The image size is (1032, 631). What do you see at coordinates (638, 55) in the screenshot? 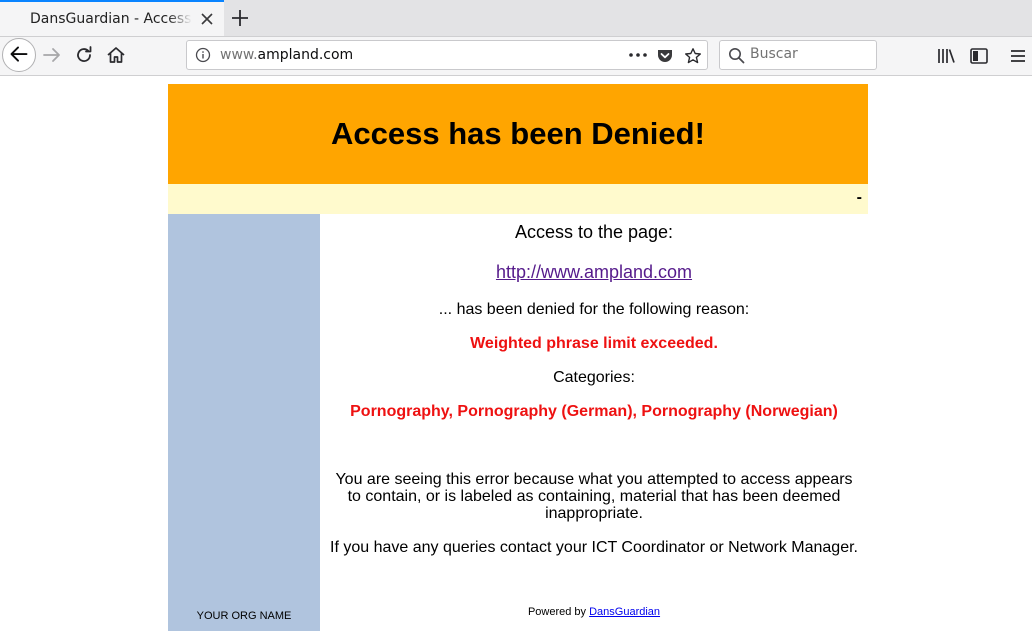
I see `more-actions-icon` at bounding box center [638, 55].